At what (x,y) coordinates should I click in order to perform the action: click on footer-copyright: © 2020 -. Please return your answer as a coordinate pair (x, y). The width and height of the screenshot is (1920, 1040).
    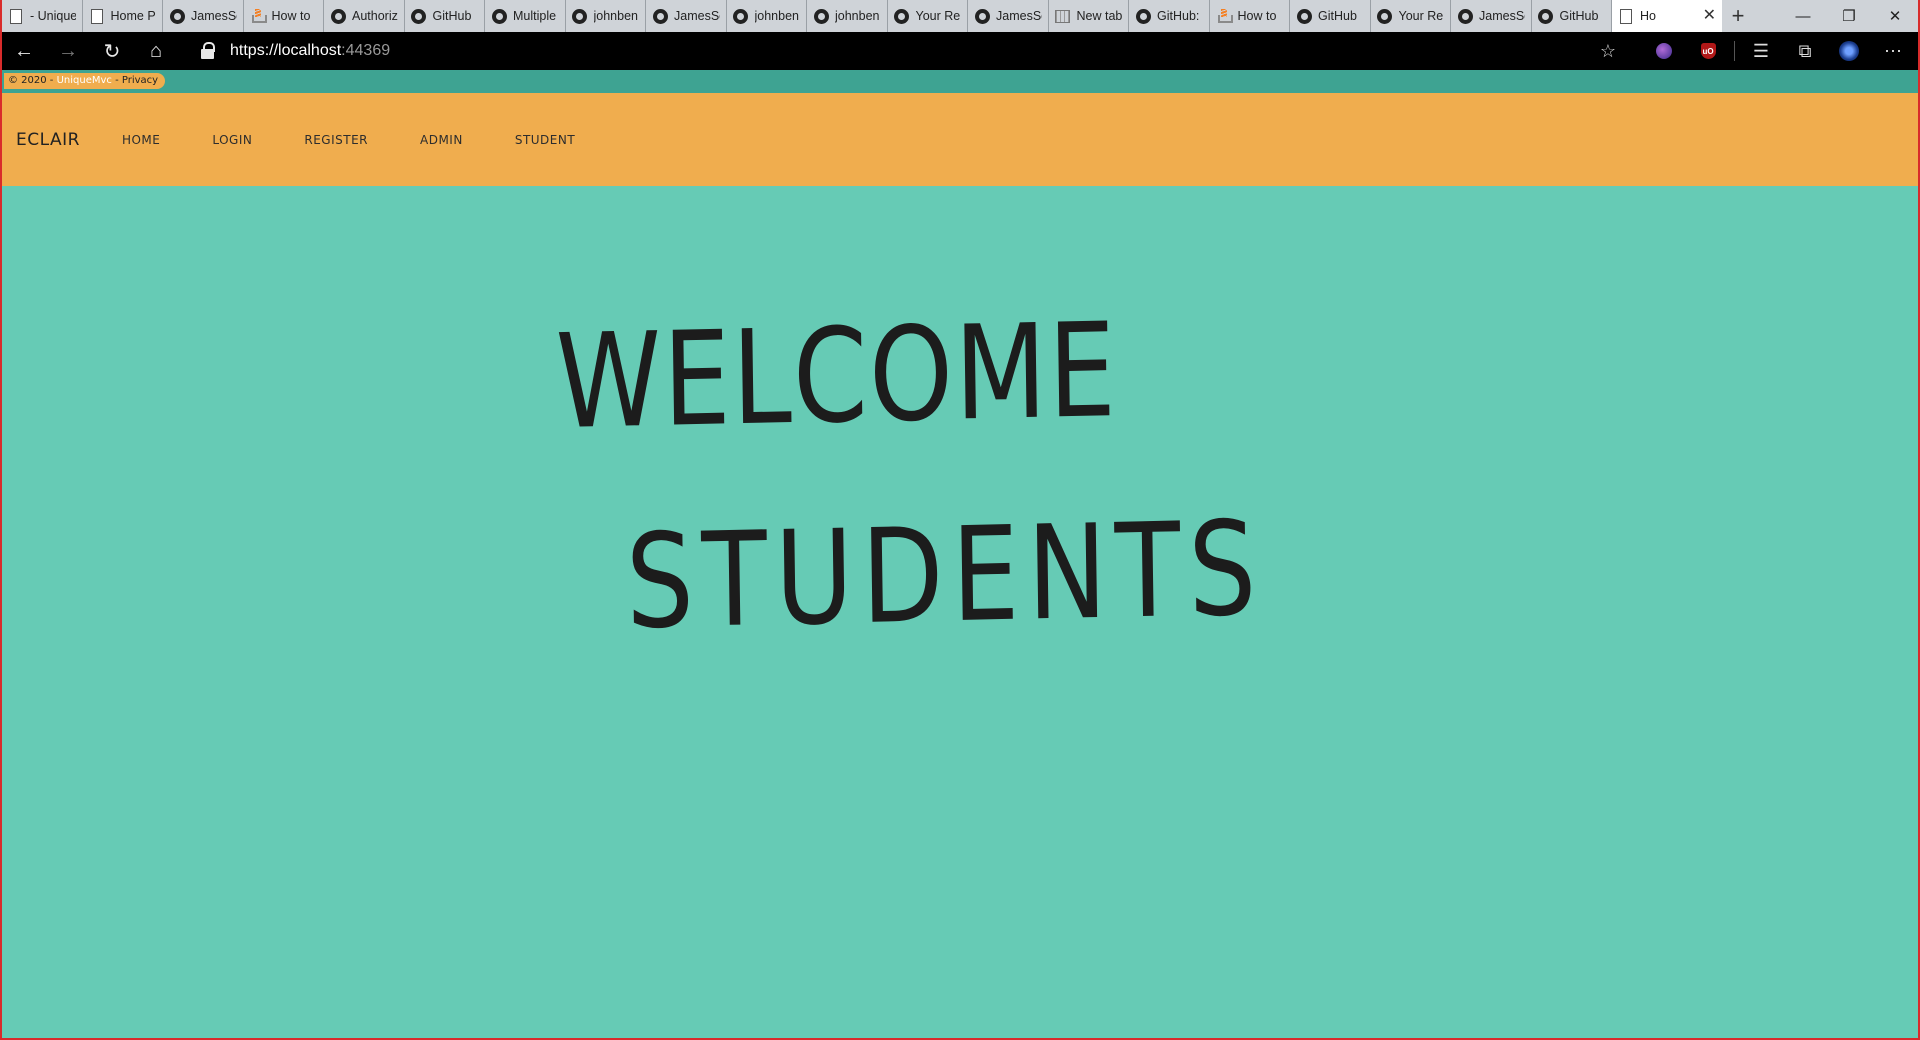
    Looking at the image, I should click on (32, 80).